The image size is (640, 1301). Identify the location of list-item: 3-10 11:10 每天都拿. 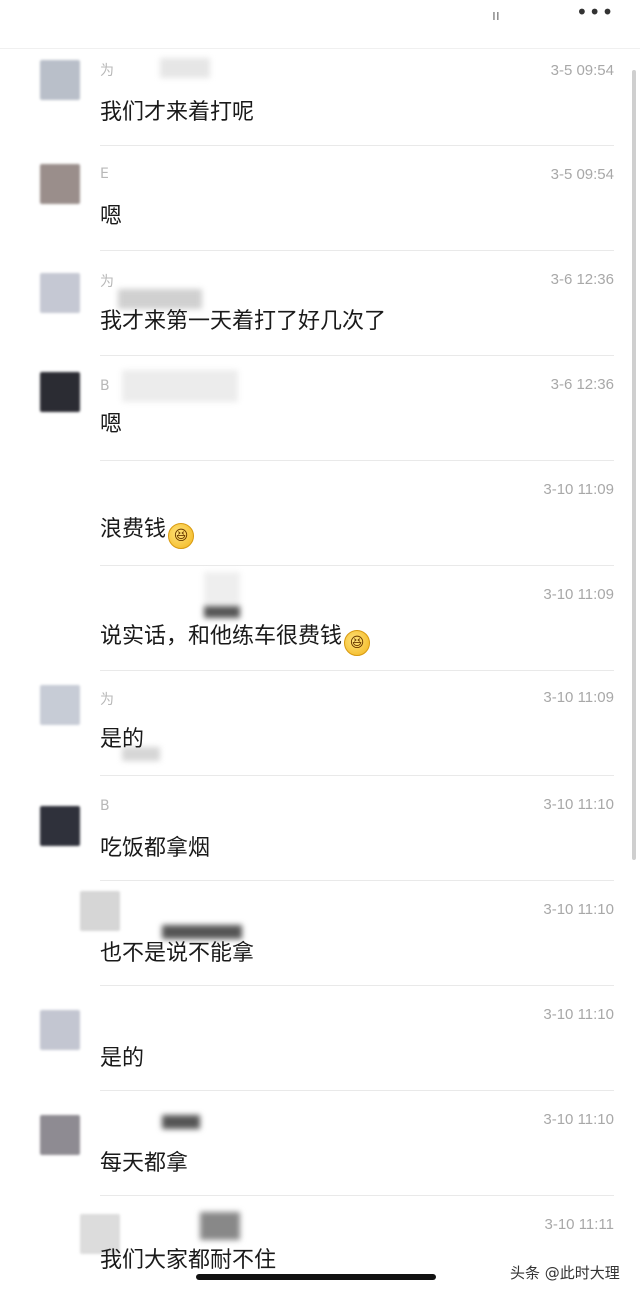
(320, 1143).